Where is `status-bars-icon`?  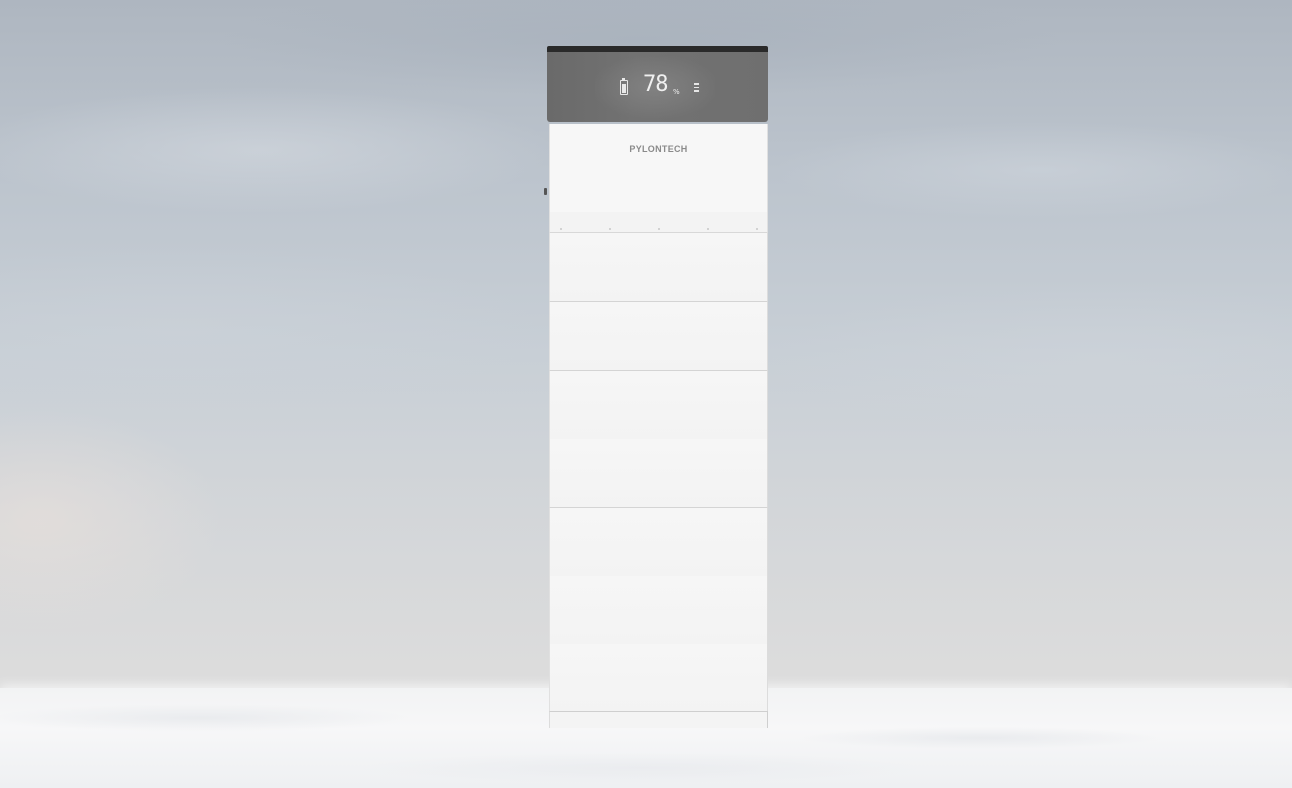
status-bars-icon is located at coordinates (697, 89).